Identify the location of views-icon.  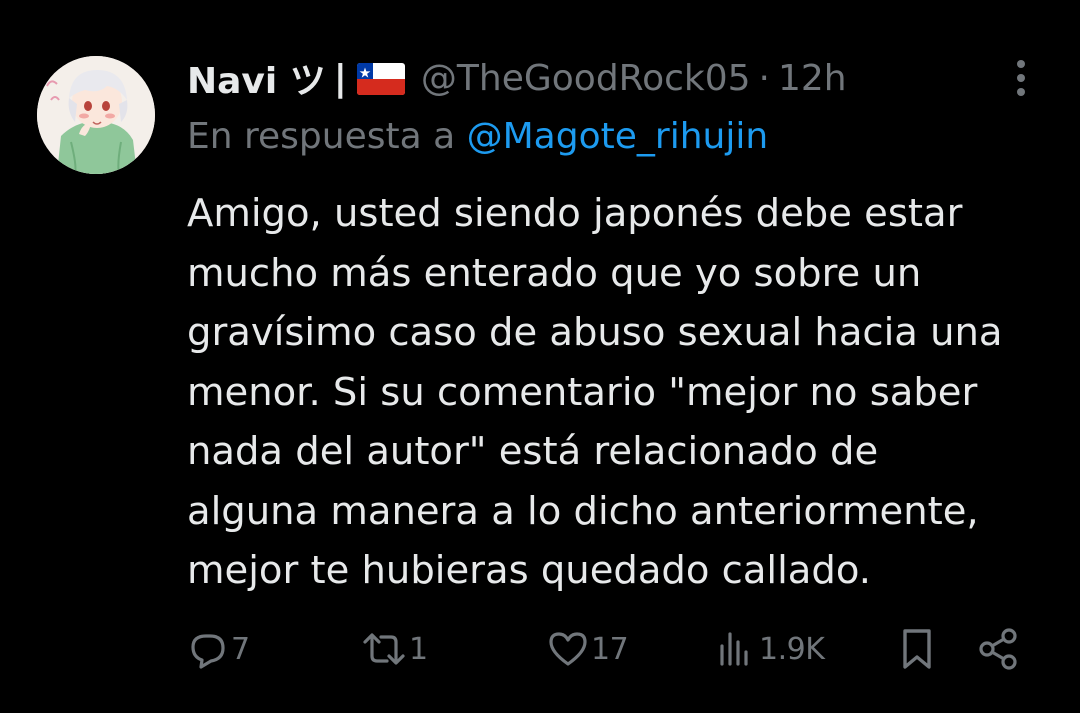
(734, 649).